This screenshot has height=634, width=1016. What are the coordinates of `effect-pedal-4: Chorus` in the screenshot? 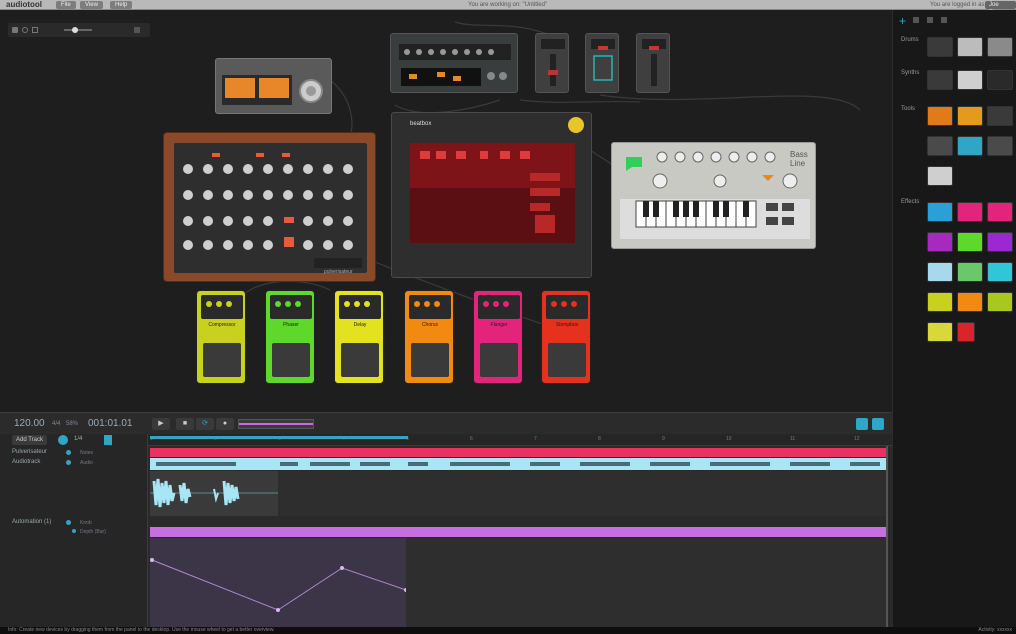 It's located at (429, 337).